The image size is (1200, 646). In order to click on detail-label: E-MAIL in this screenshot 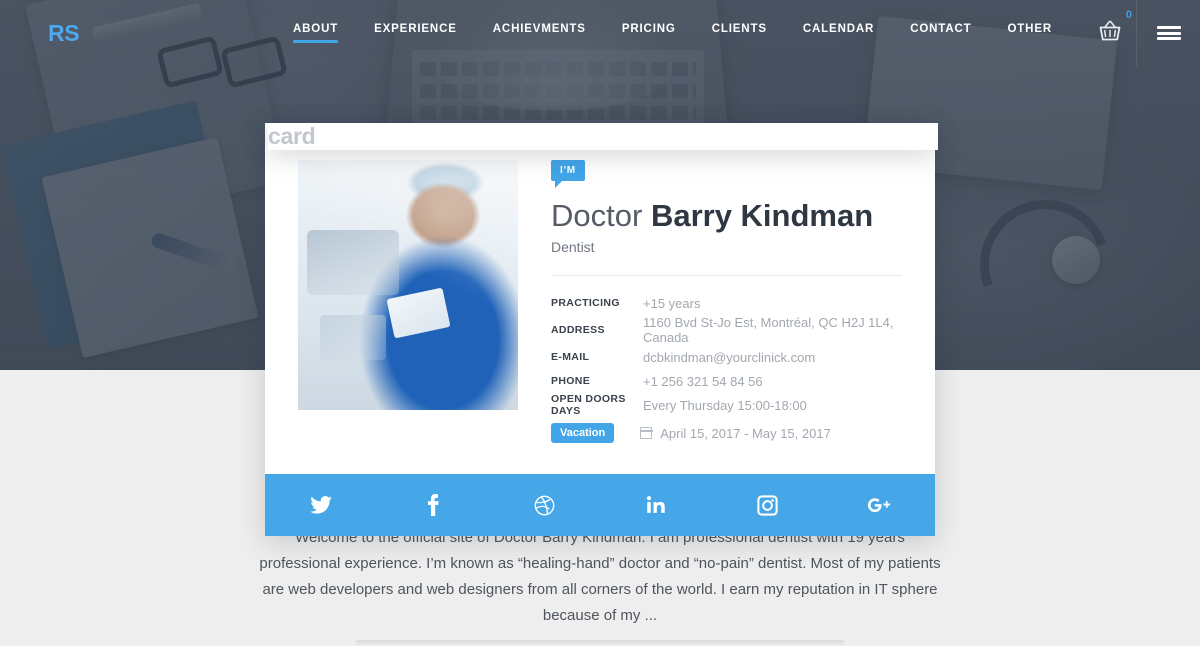, I will do `click(570, 357)`.